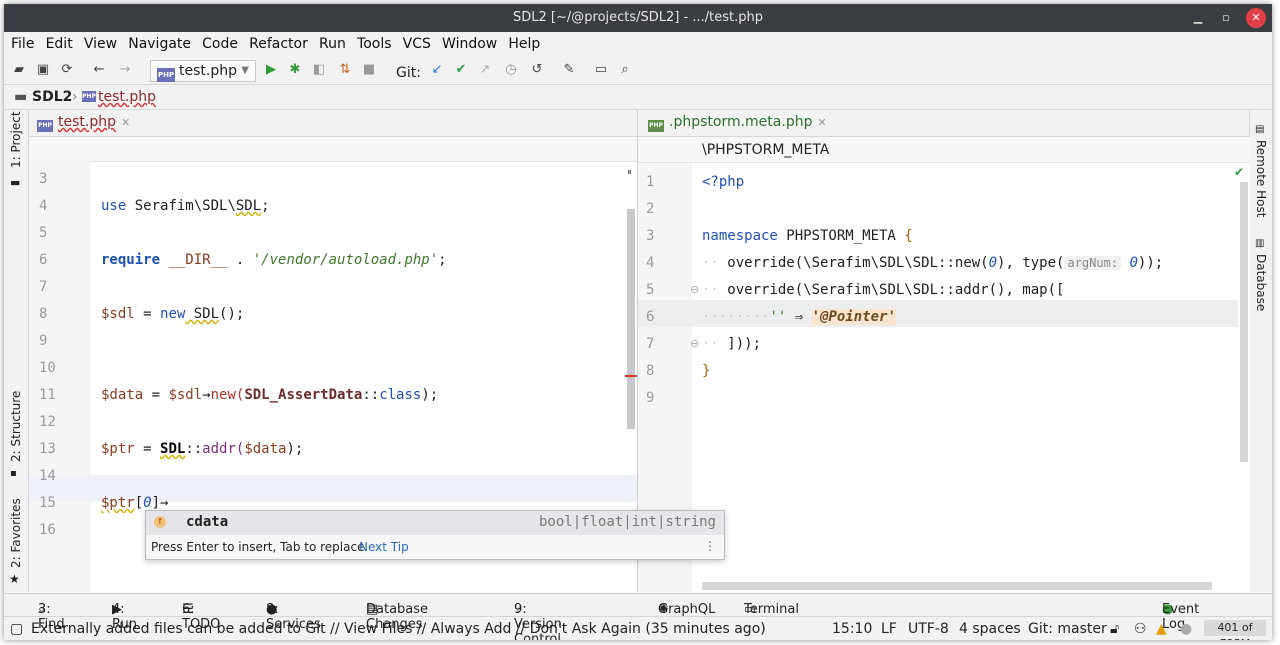 The width and height of the screenshot is (1280, 645). What do you see at coordinates (139, 503) in the screenshot?
I see `code-line-15: $ptr[0]→_` at bounding box center [139, 503].